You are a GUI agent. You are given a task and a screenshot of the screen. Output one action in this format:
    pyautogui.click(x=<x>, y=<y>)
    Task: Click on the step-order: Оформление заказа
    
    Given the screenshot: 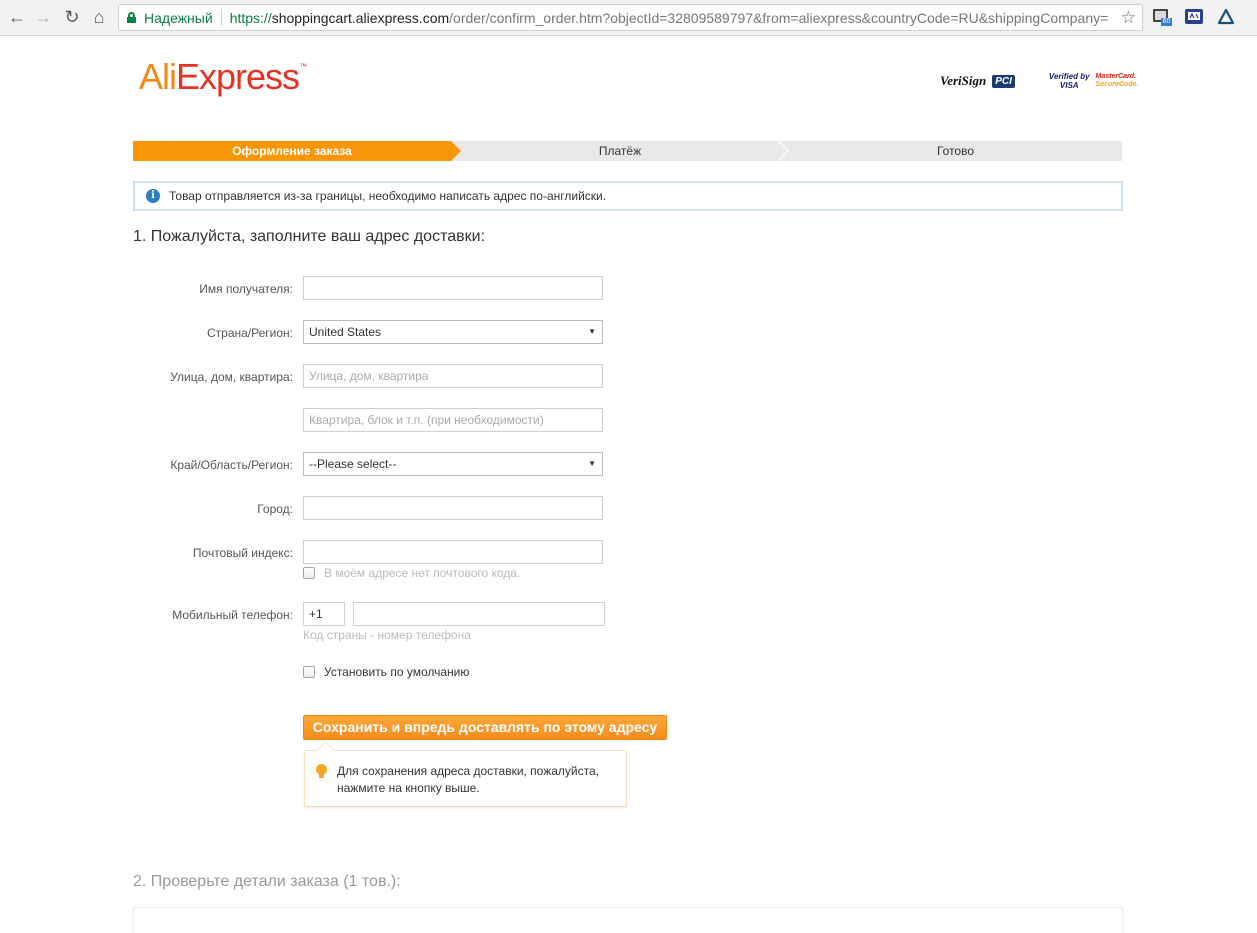 What is the action you would take?
    pyautogui.click(x=297, y=151)
    